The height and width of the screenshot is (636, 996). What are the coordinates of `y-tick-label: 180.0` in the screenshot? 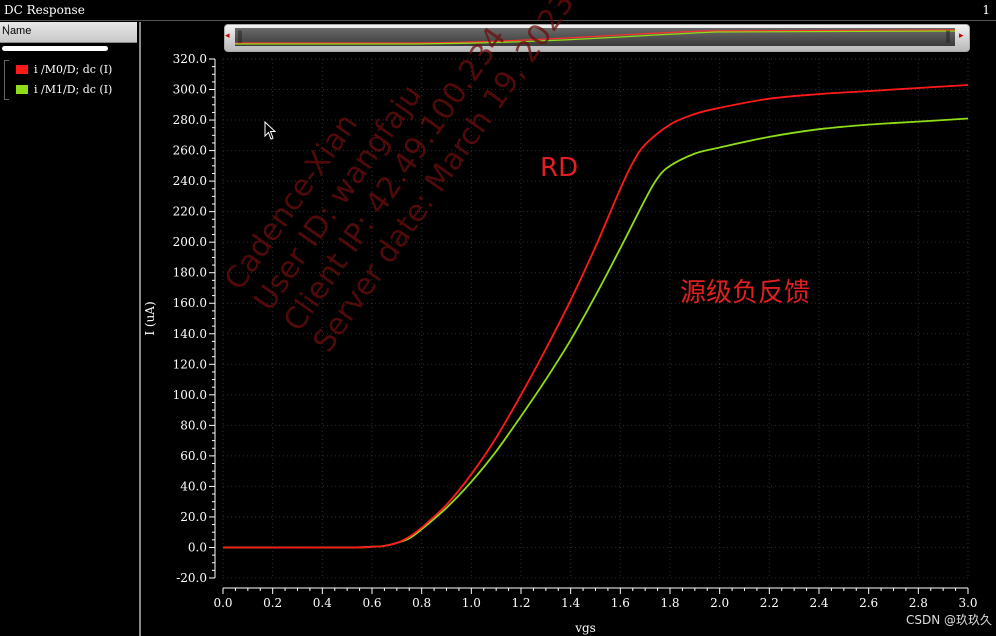 It's located at (190, 273).